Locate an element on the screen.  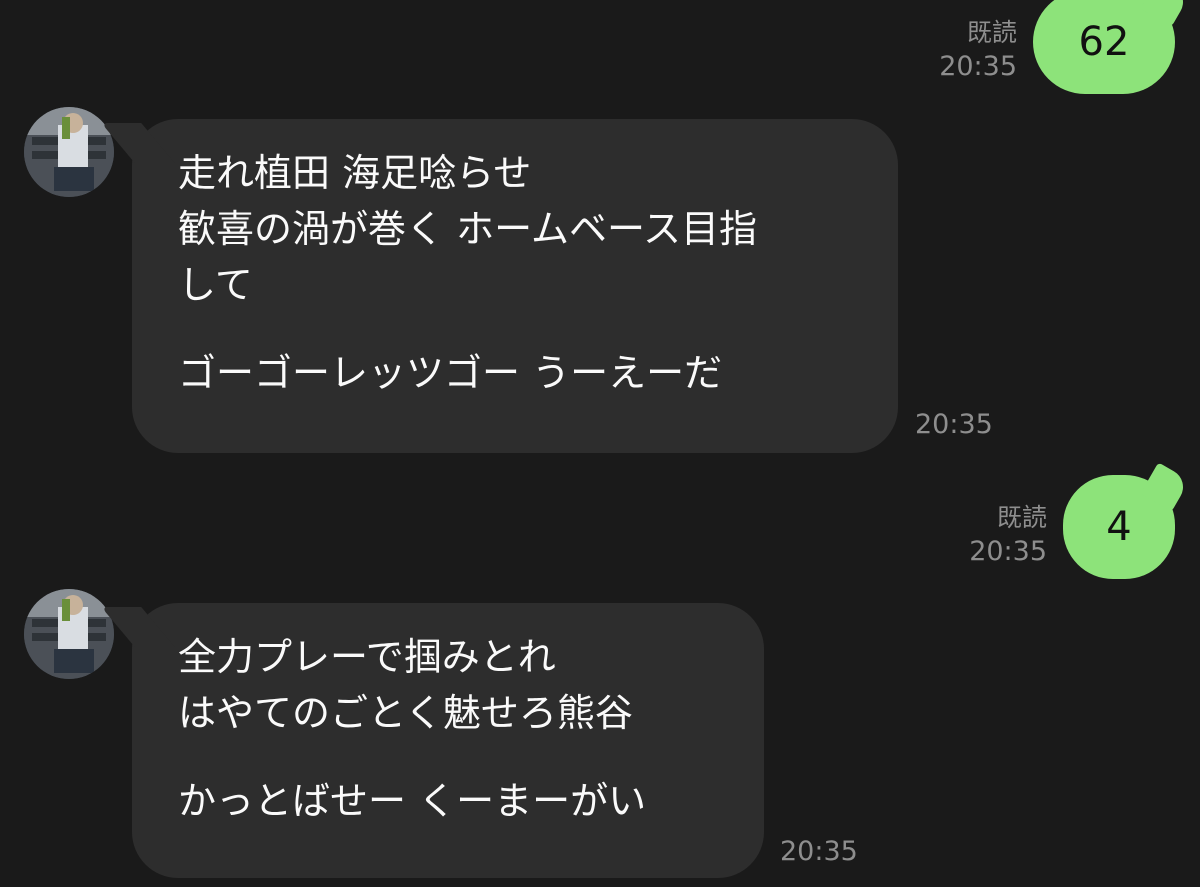
message-text: 4 is located at coordinates (1119, 527).